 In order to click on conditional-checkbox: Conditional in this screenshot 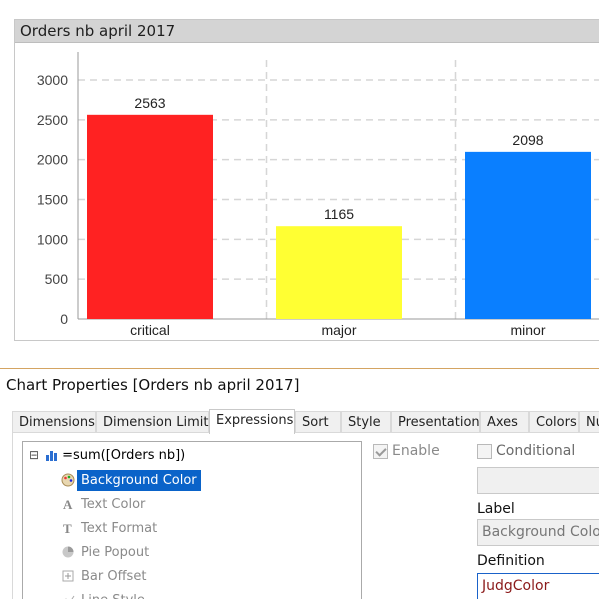, I will do `click(526, 451)`.